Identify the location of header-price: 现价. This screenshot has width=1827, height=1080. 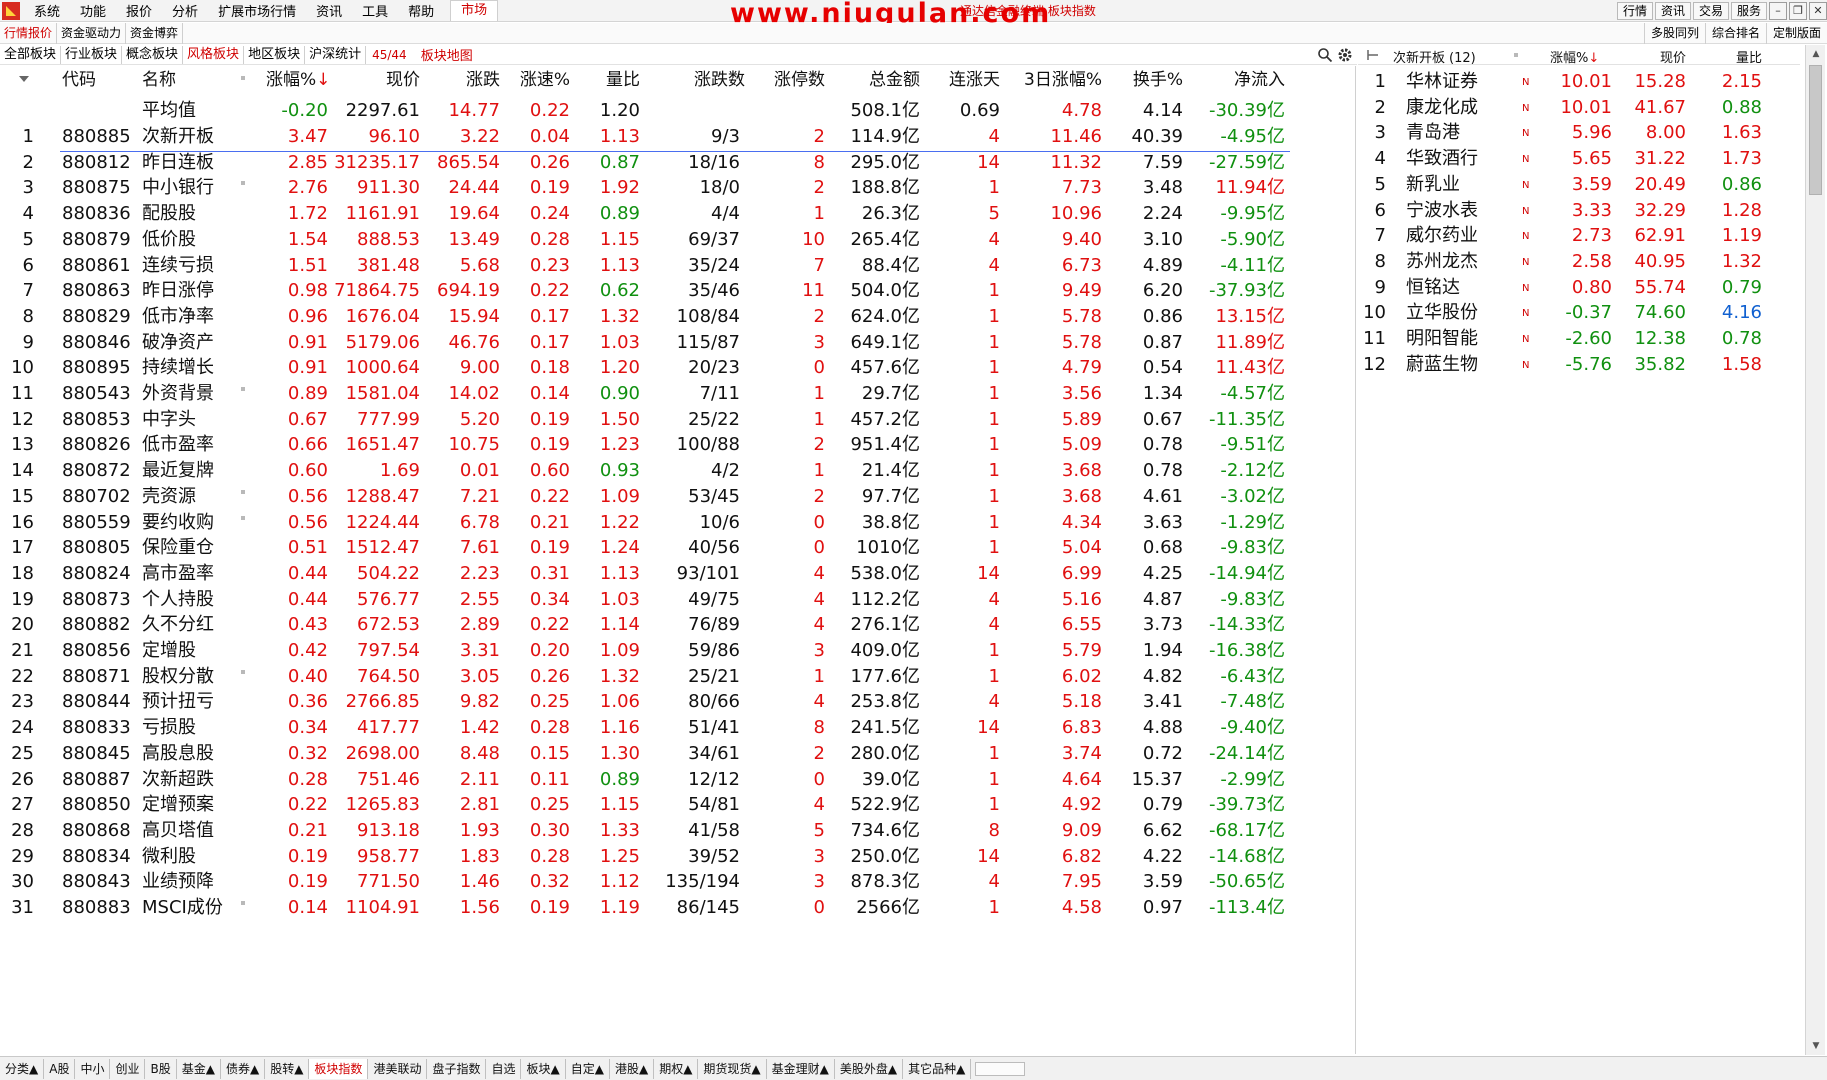
(390, 80).